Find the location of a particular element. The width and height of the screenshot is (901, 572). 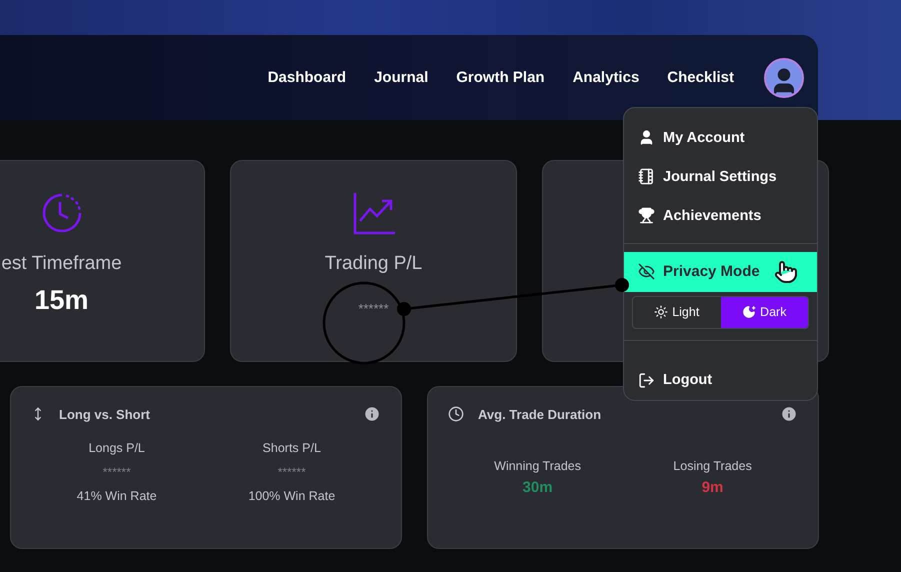

stat-label: est Timeframe is located at coordinates (61, 264).